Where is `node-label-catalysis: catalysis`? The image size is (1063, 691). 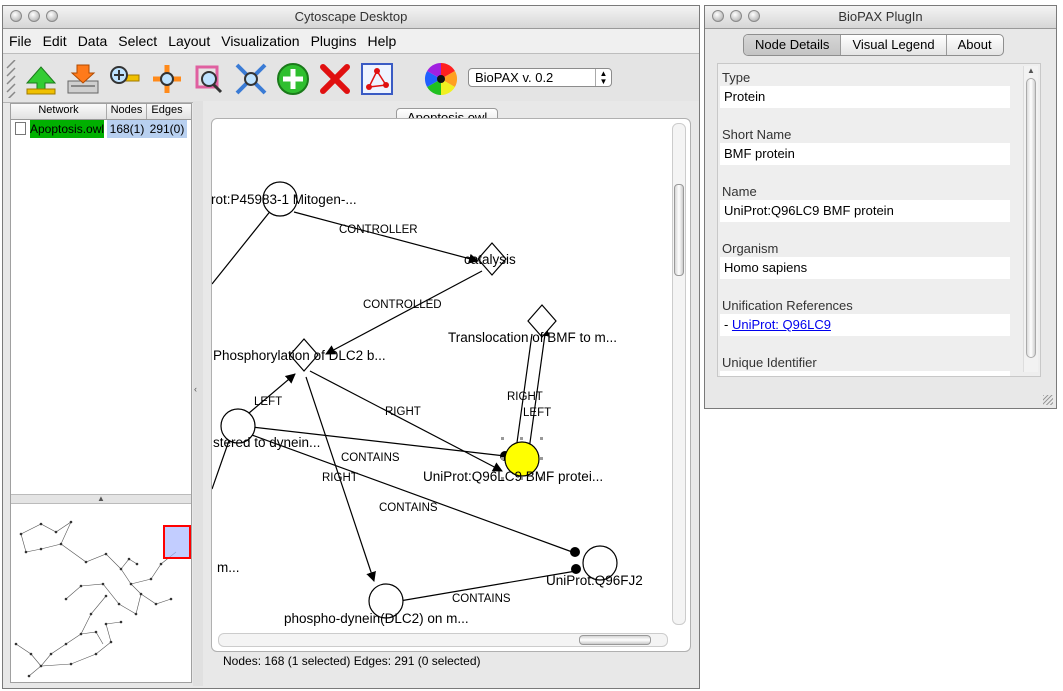 node-label-catalysis: catalysis is located at coordinates (490, 259).